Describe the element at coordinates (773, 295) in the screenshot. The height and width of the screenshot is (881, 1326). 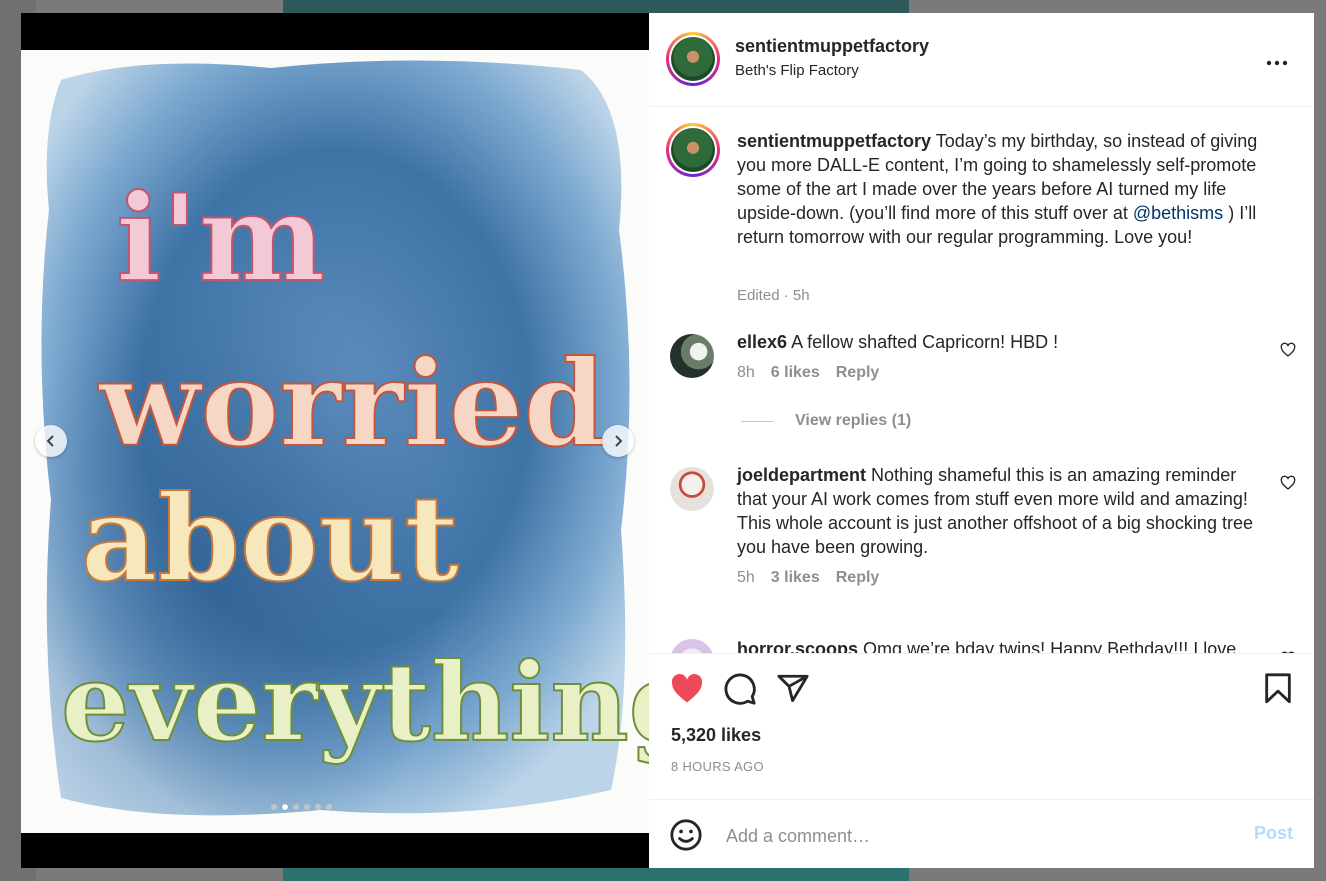
I see `caption-meta: Edited · 5h` at that location.